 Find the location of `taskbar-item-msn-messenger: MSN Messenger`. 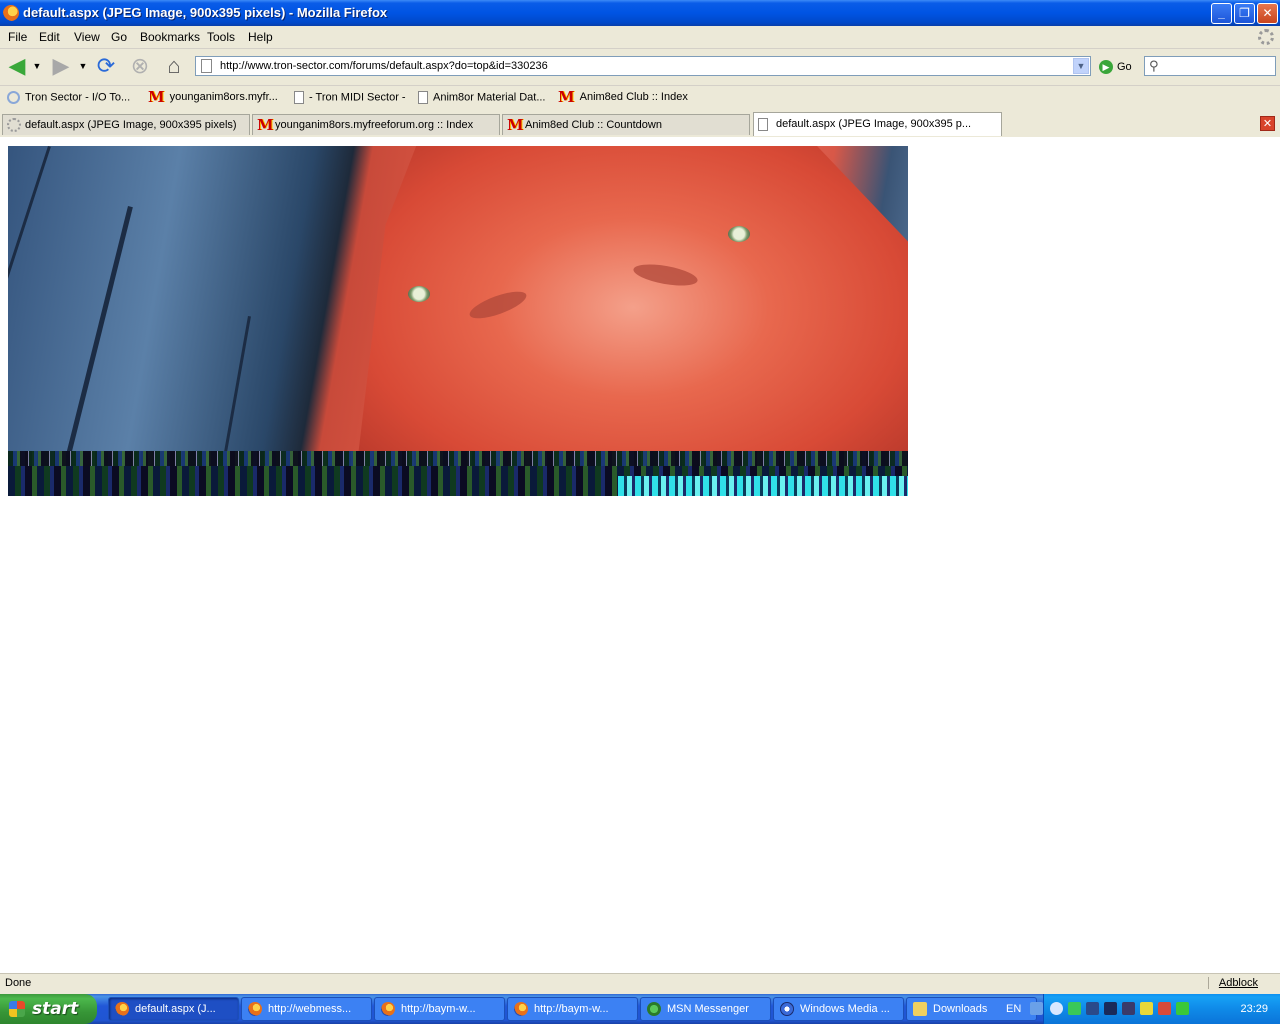

taskbar-item-msn-messenger: MSN Messenger is located at coordinates (705, 1009).